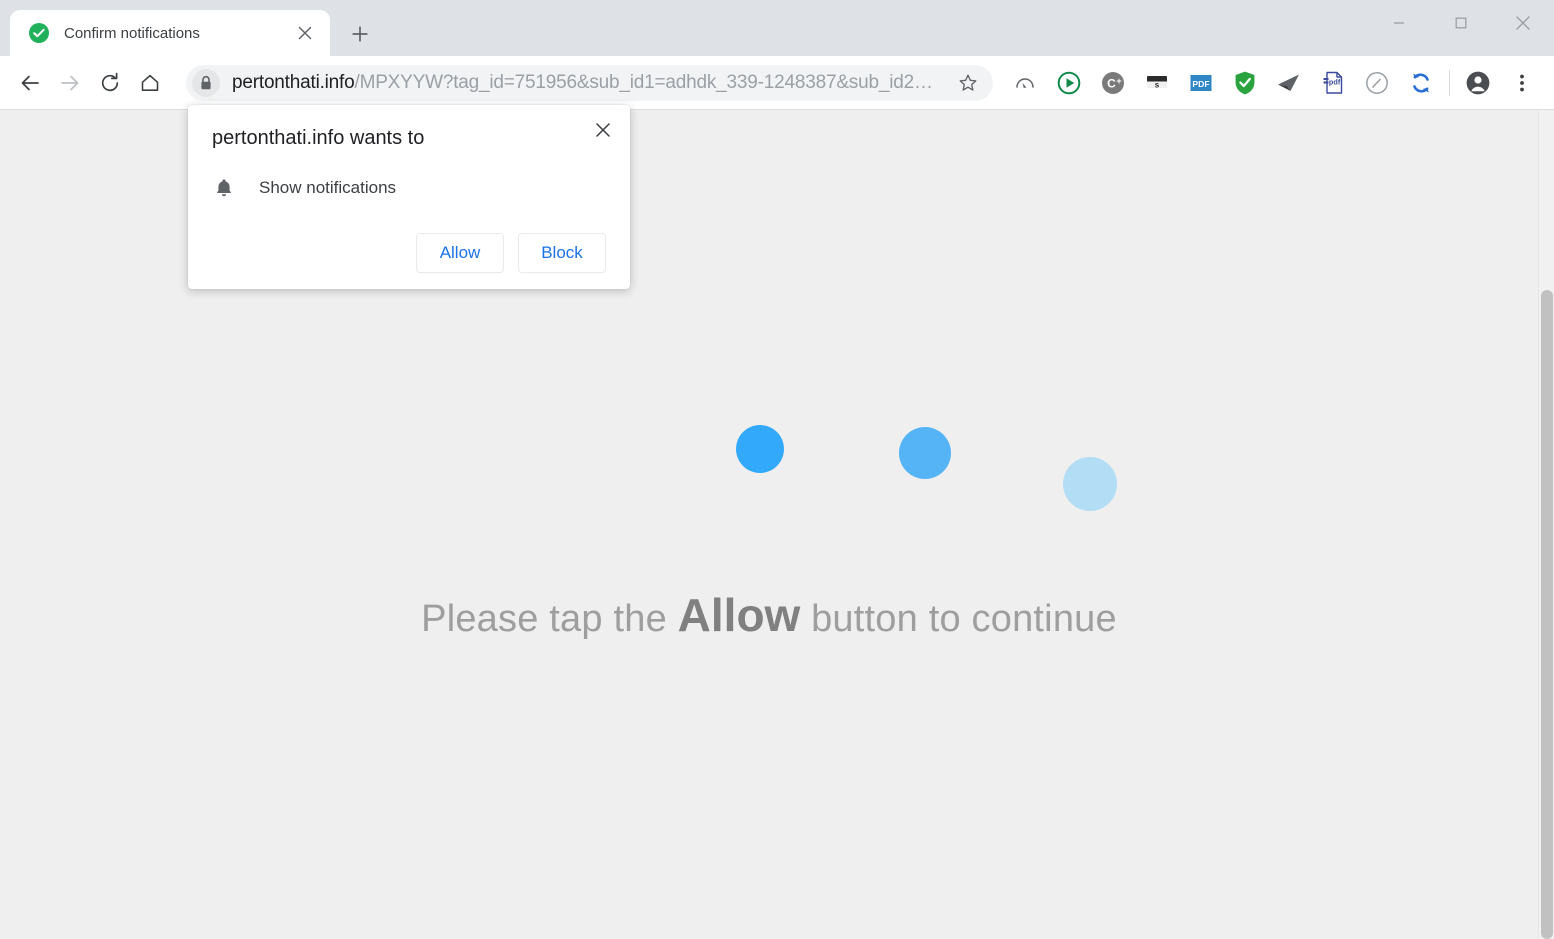 The width and height of the screenshot is (1554, 939). What do you see at coordinates (409, 253) in the screenshot?
I see `dialog-actions: Allow Block` at bounding box center [409, 253].